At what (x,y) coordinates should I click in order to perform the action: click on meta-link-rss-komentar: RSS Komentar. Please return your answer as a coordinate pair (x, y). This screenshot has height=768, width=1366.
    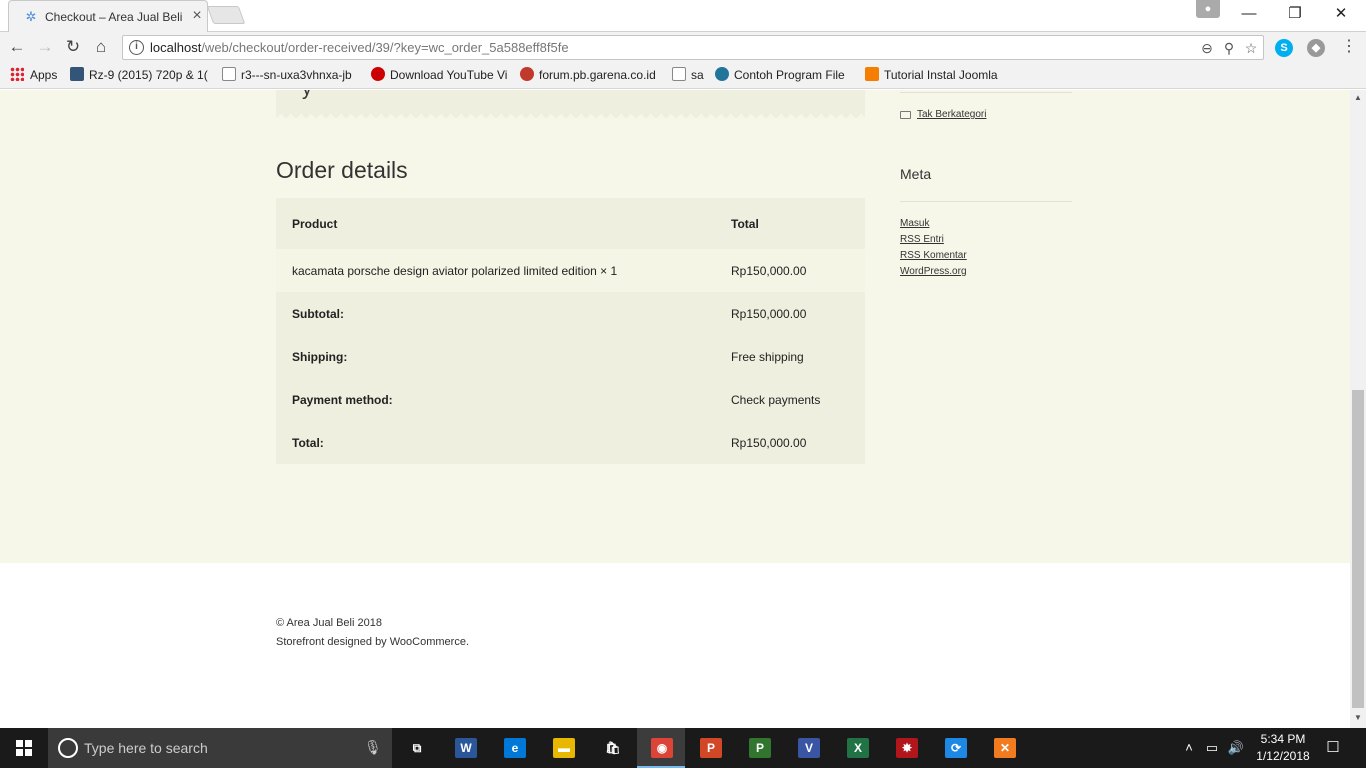
    Looking at the image, I should click on (933, 255).